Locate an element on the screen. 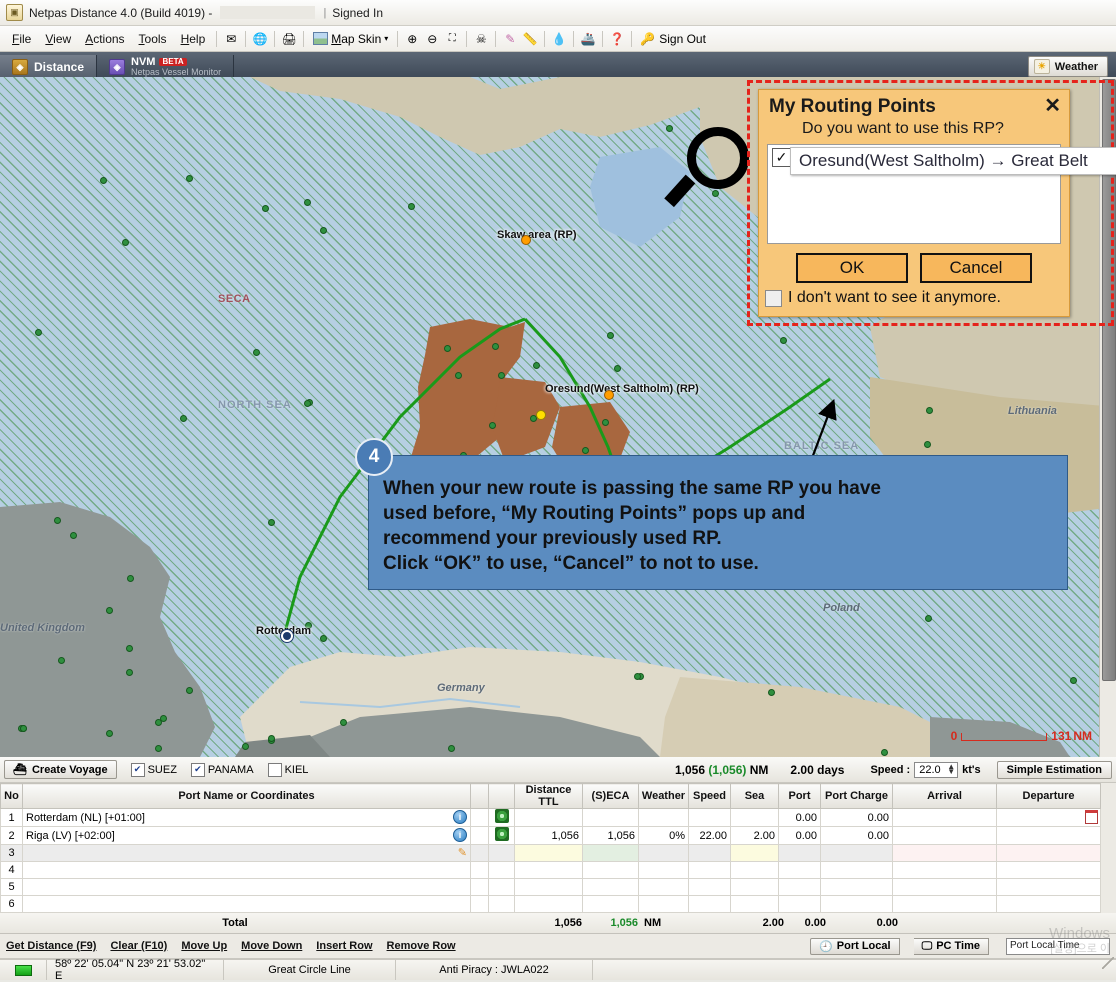 The height and width of the screenshot is (982, 1116). link-move-down: Move Down is located at coordinates (271, 946).